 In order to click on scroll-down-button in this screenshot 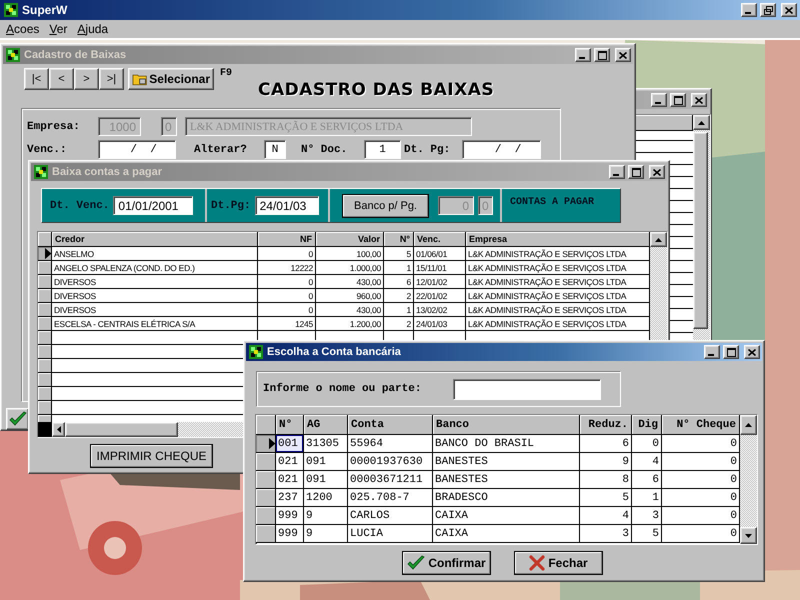, I will do `click(748, 535)`.